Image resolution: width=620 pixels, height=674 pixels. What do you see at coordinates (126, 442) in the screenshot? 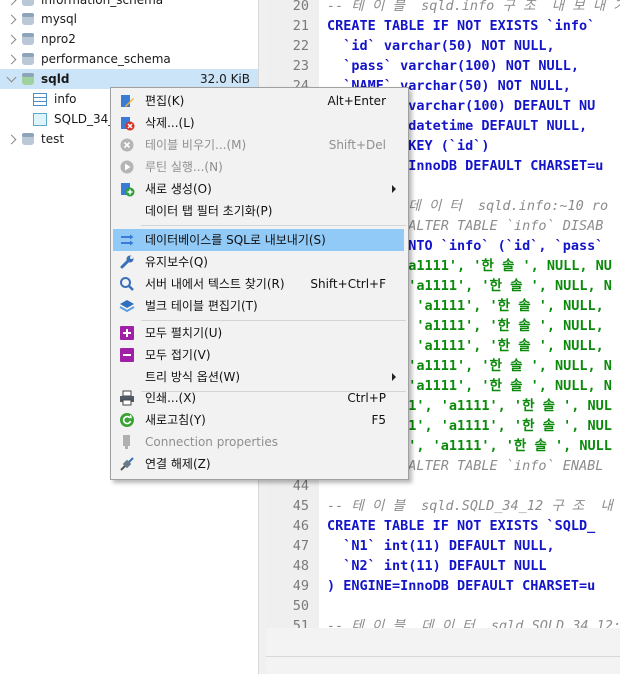
I see `connection-properties-icon` at bounding box center [126, 442].